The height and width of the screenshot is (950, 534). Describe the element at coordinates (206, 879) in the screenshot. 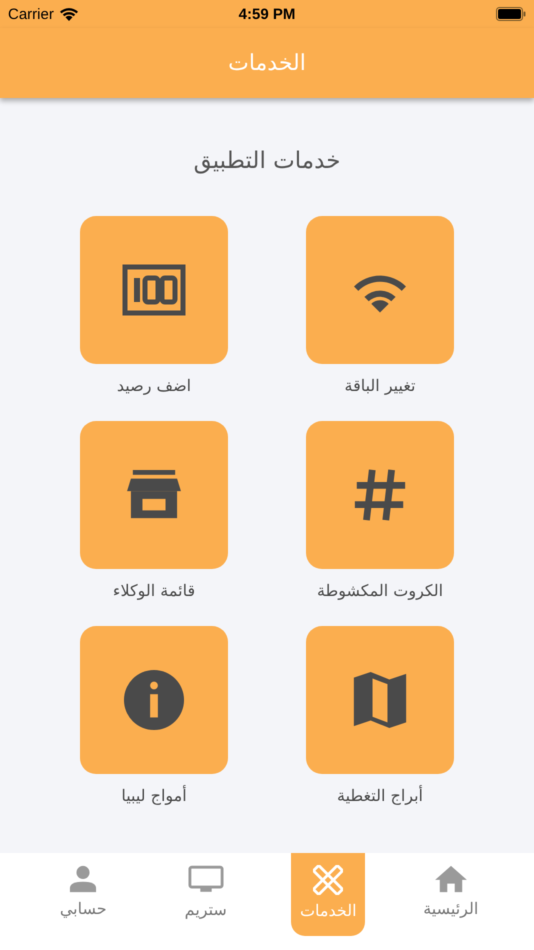

I see `monitor-icon` at that location.